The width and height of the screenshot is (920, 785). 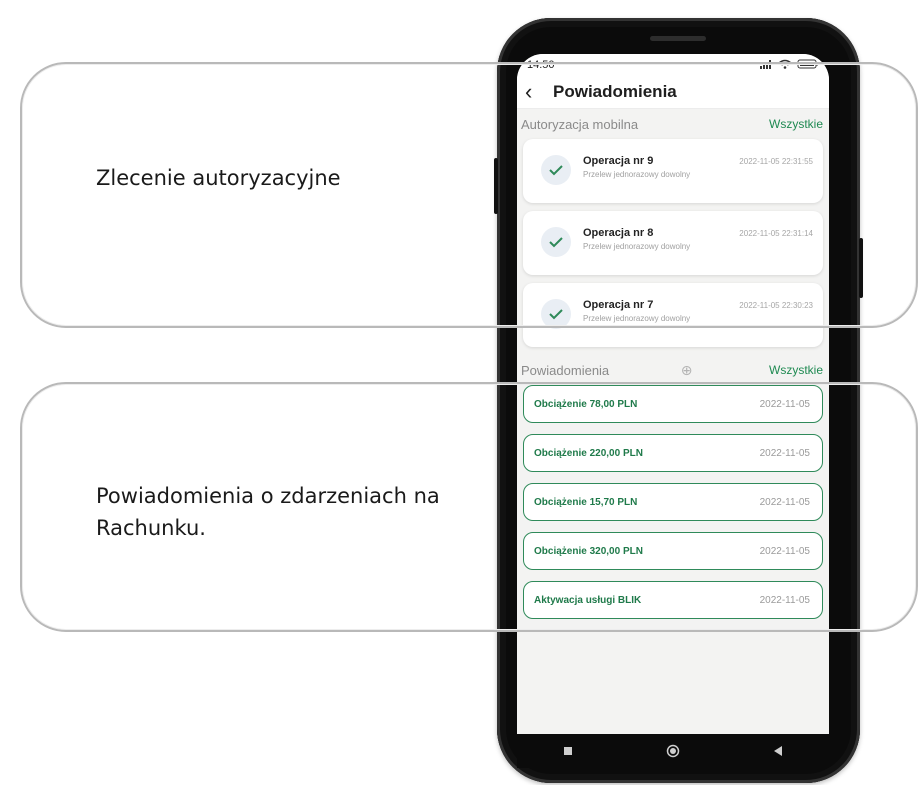 I want to click on add-circle-icon: ⊕, so click(x=686, y=369).